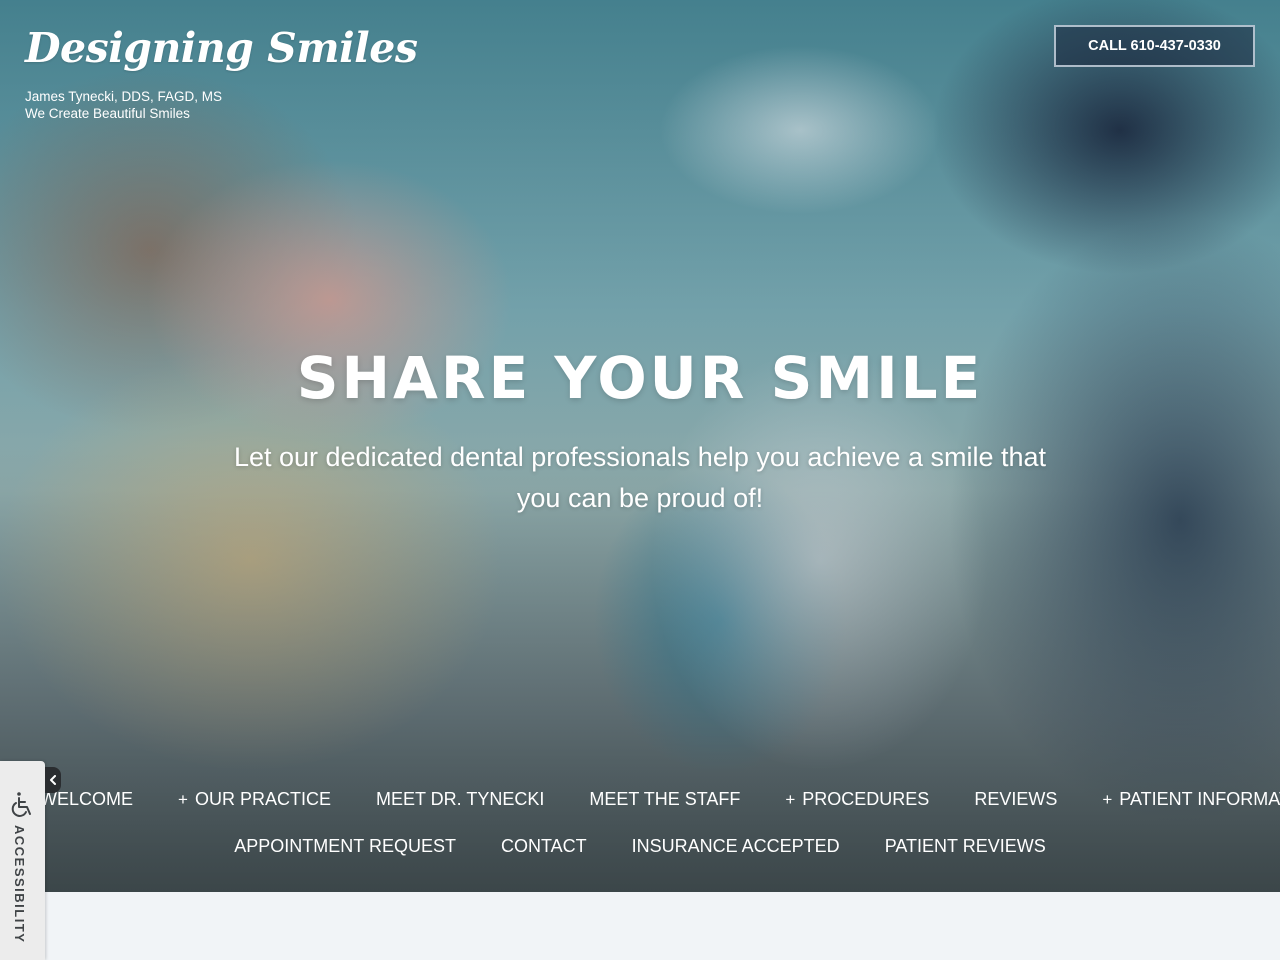  I want to click on nav-item-patient-reviews: PATIENT REVIEWS, so click(965, 846).